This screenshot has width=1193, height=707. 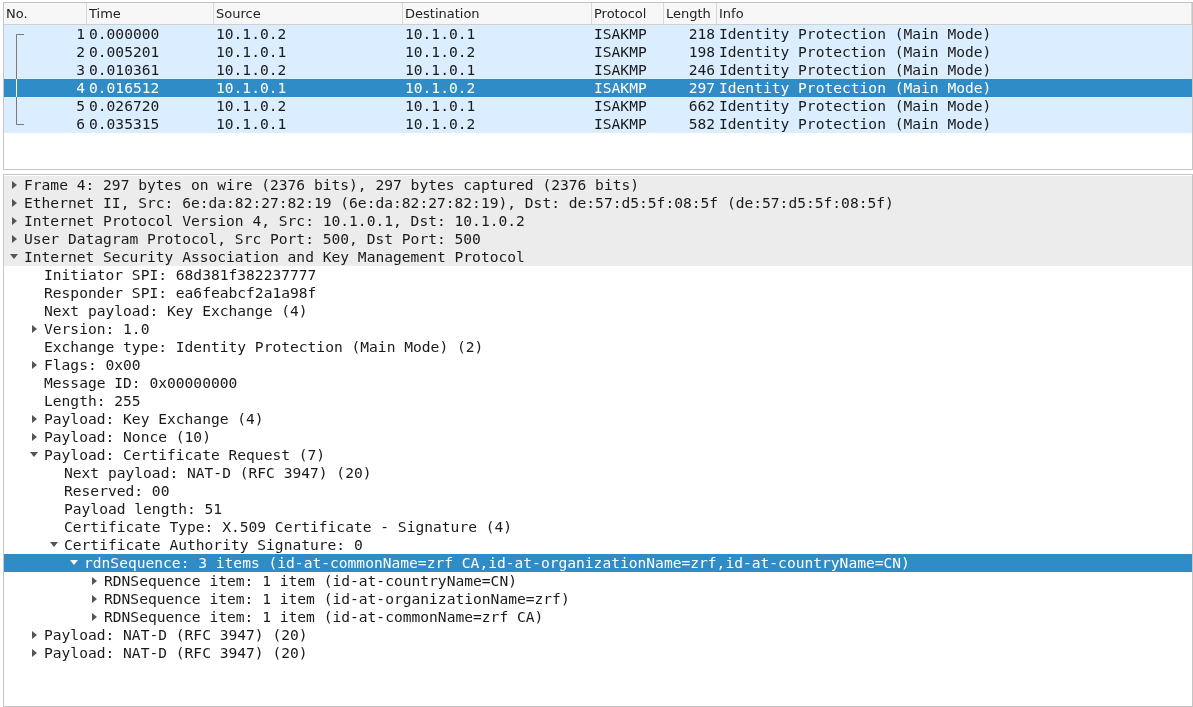 What do you see at coordinates (598, 203) in the screenshot?
I see `tree-row: Ethernet II, Src: 6e:da:82:27:82:19 (6e:da:82:27:82:19), Dst: de:57:d5:5f:08:5f (de:57:d5:5f:08:5f)` at bounding box center [598, 203].